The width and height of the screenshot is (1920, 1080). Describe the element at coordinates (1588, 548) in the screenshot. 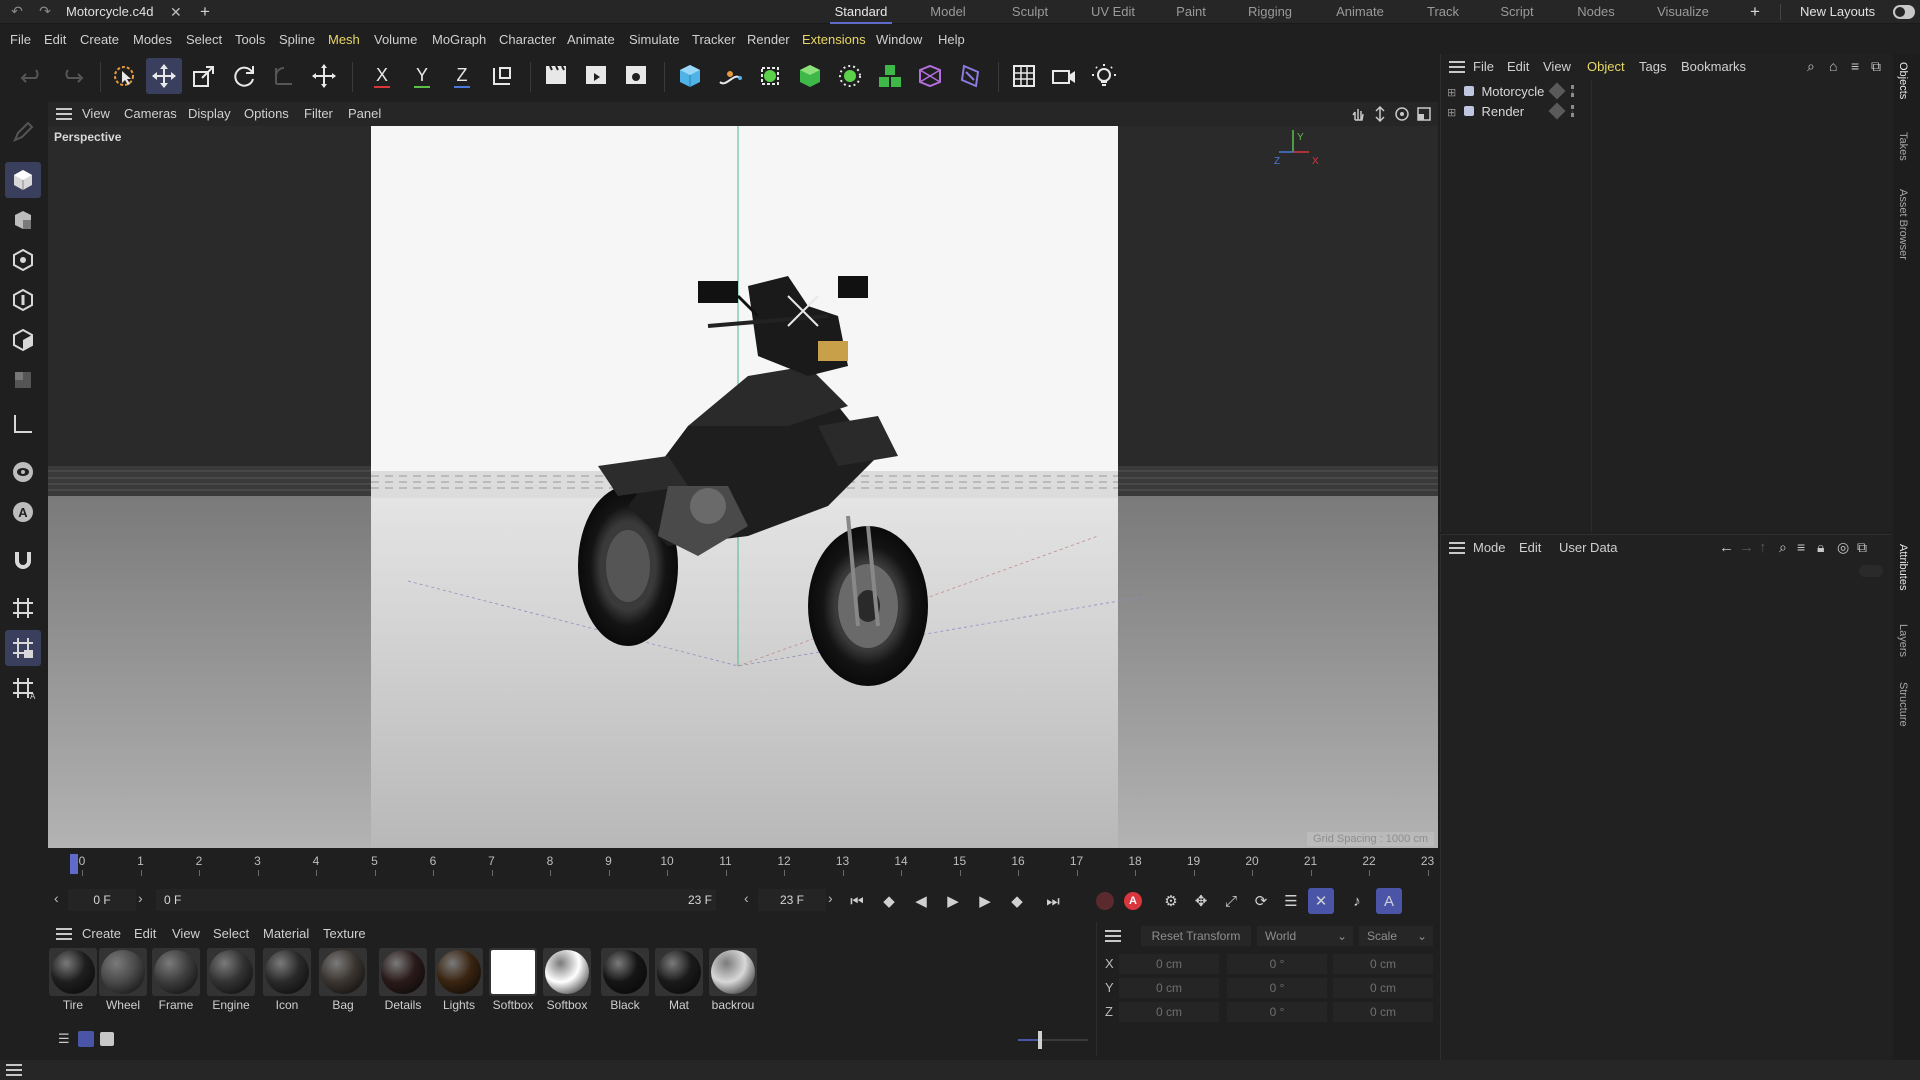

I see `attribute-menu-user-data: User Data` at that location.